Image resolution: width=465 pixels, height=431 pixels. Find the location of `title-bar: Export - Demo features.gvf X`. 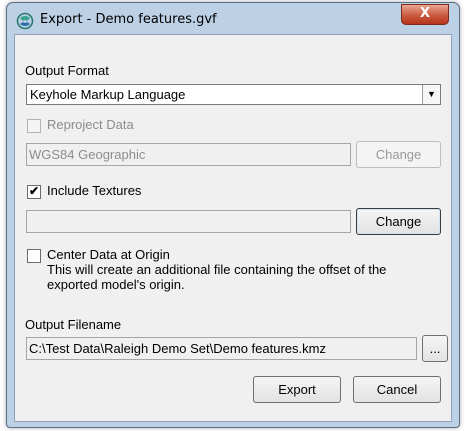

title-bar: Export - Demo features.gvf X is located at coordinates (233, 19).